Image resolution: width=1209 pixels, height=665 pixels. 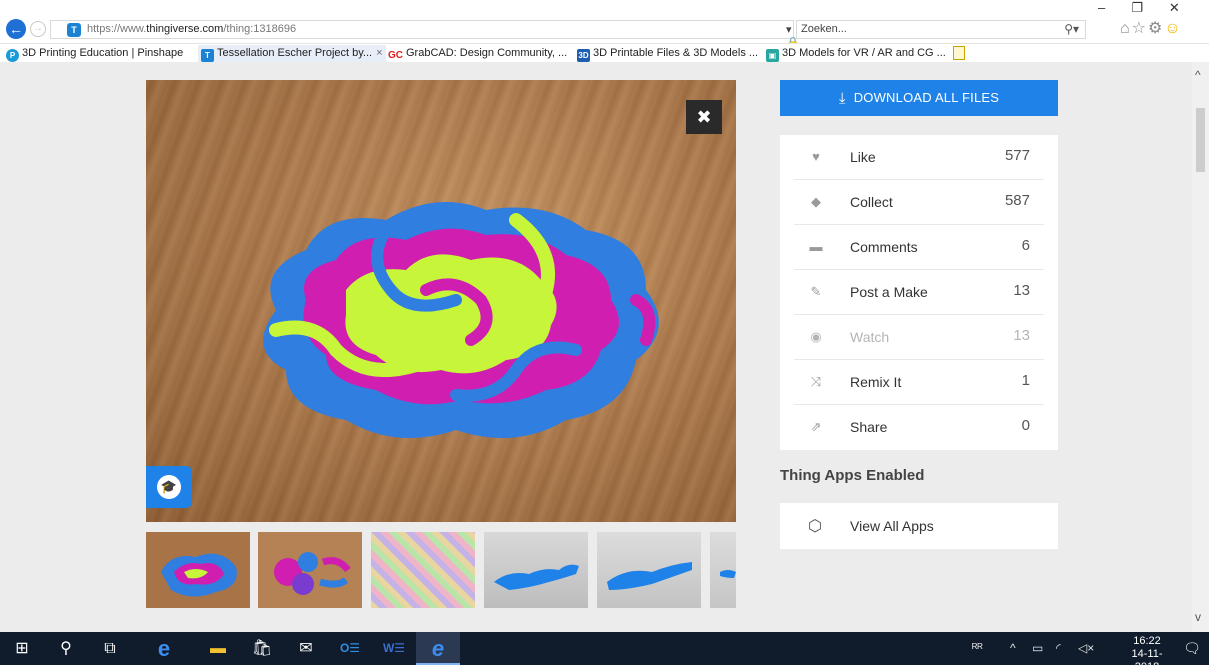 What do you see at coordinates (919, 157) in the screenshot?
I see `stat-like: ♥ Like 577` at bounding box center [919, 157].